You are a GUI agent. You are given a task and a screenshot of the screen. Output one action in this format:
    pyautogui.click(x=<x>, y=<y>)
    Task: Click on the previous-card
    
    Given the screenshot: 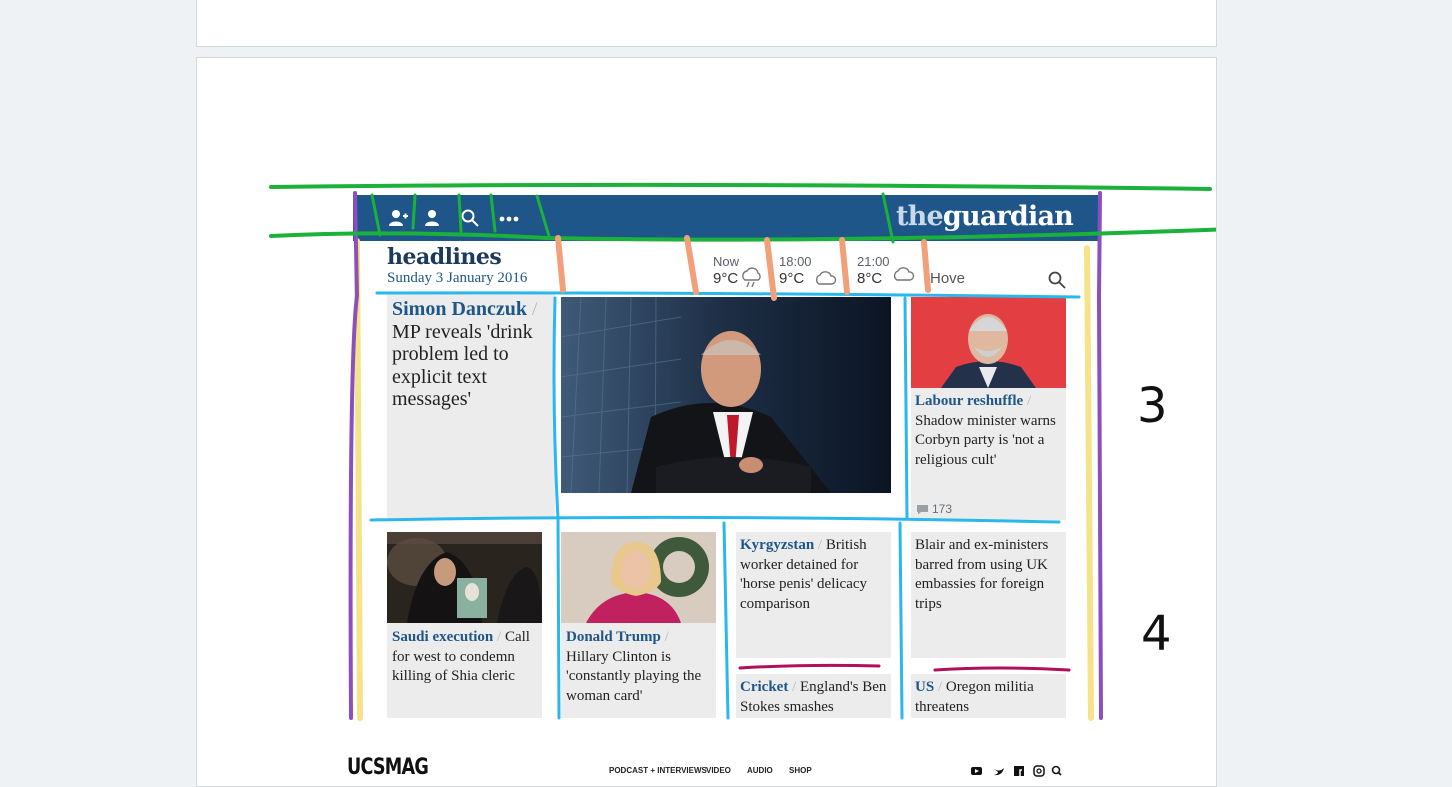 What is the action you would take?
    pyautogui.click(x=706, y=23)
    